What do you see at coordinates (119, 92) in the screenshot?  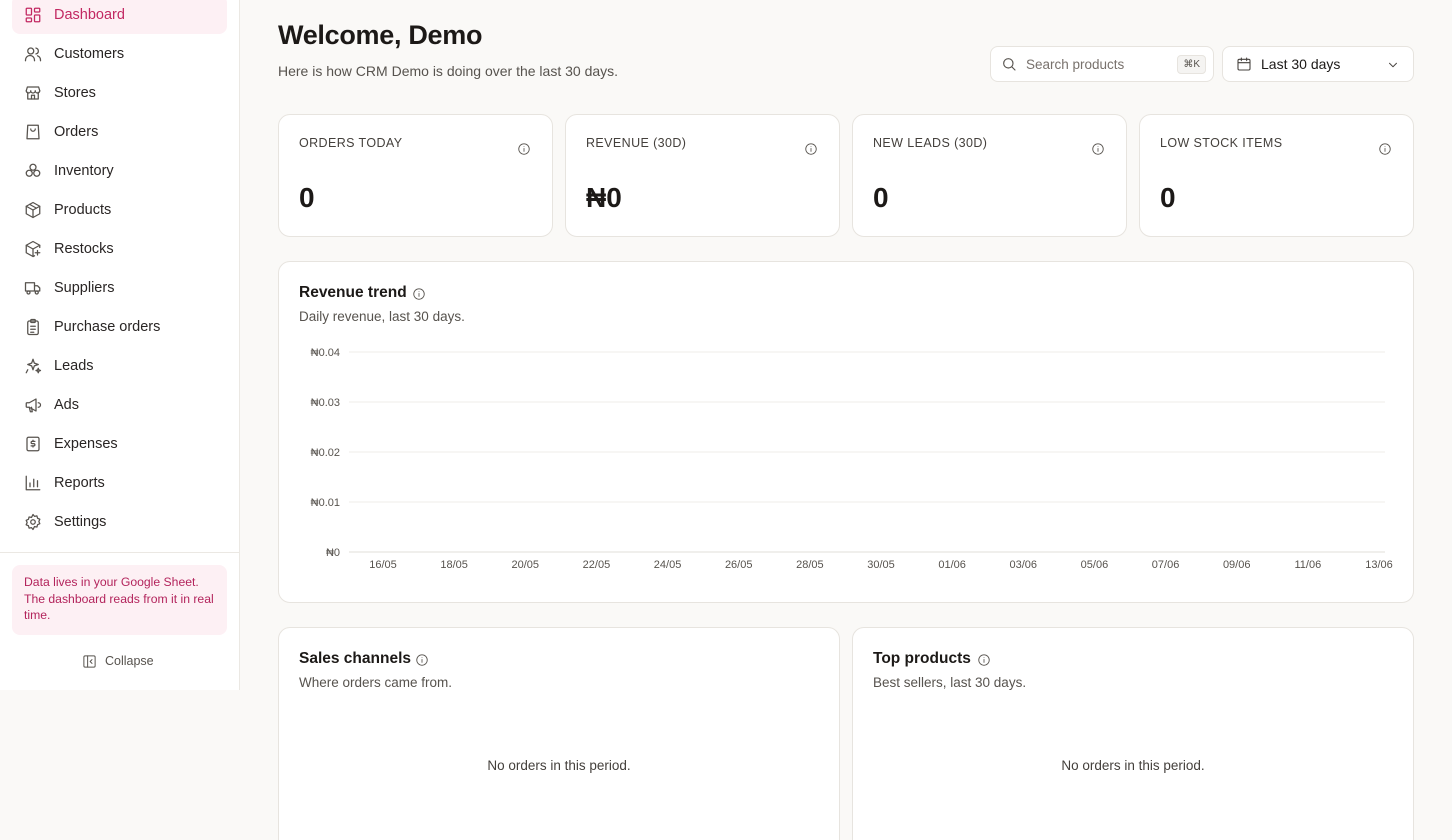 I see `sidebar-item-stores: Stores` at bounding box center [119, 92].